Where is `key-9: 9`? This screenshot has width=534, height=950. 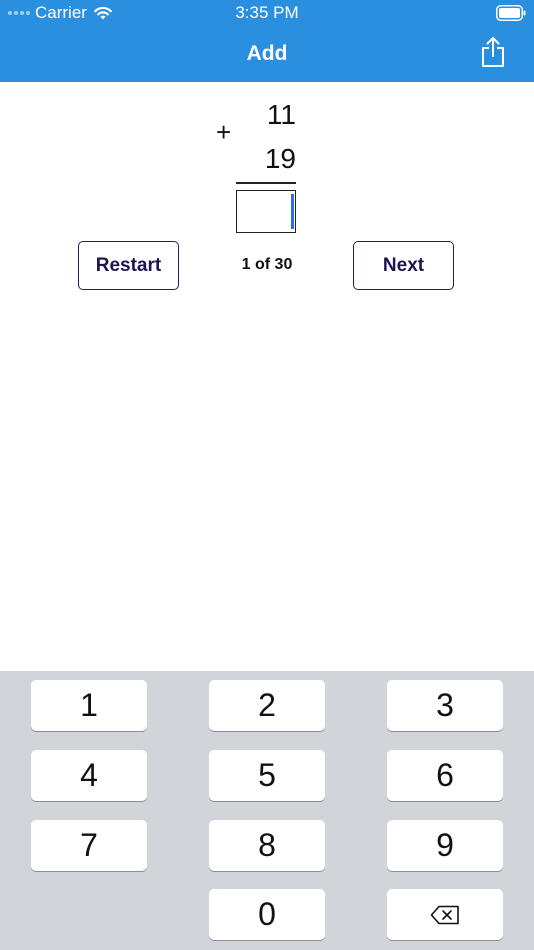 key-9: 9 is located at coordinates (445, 845).